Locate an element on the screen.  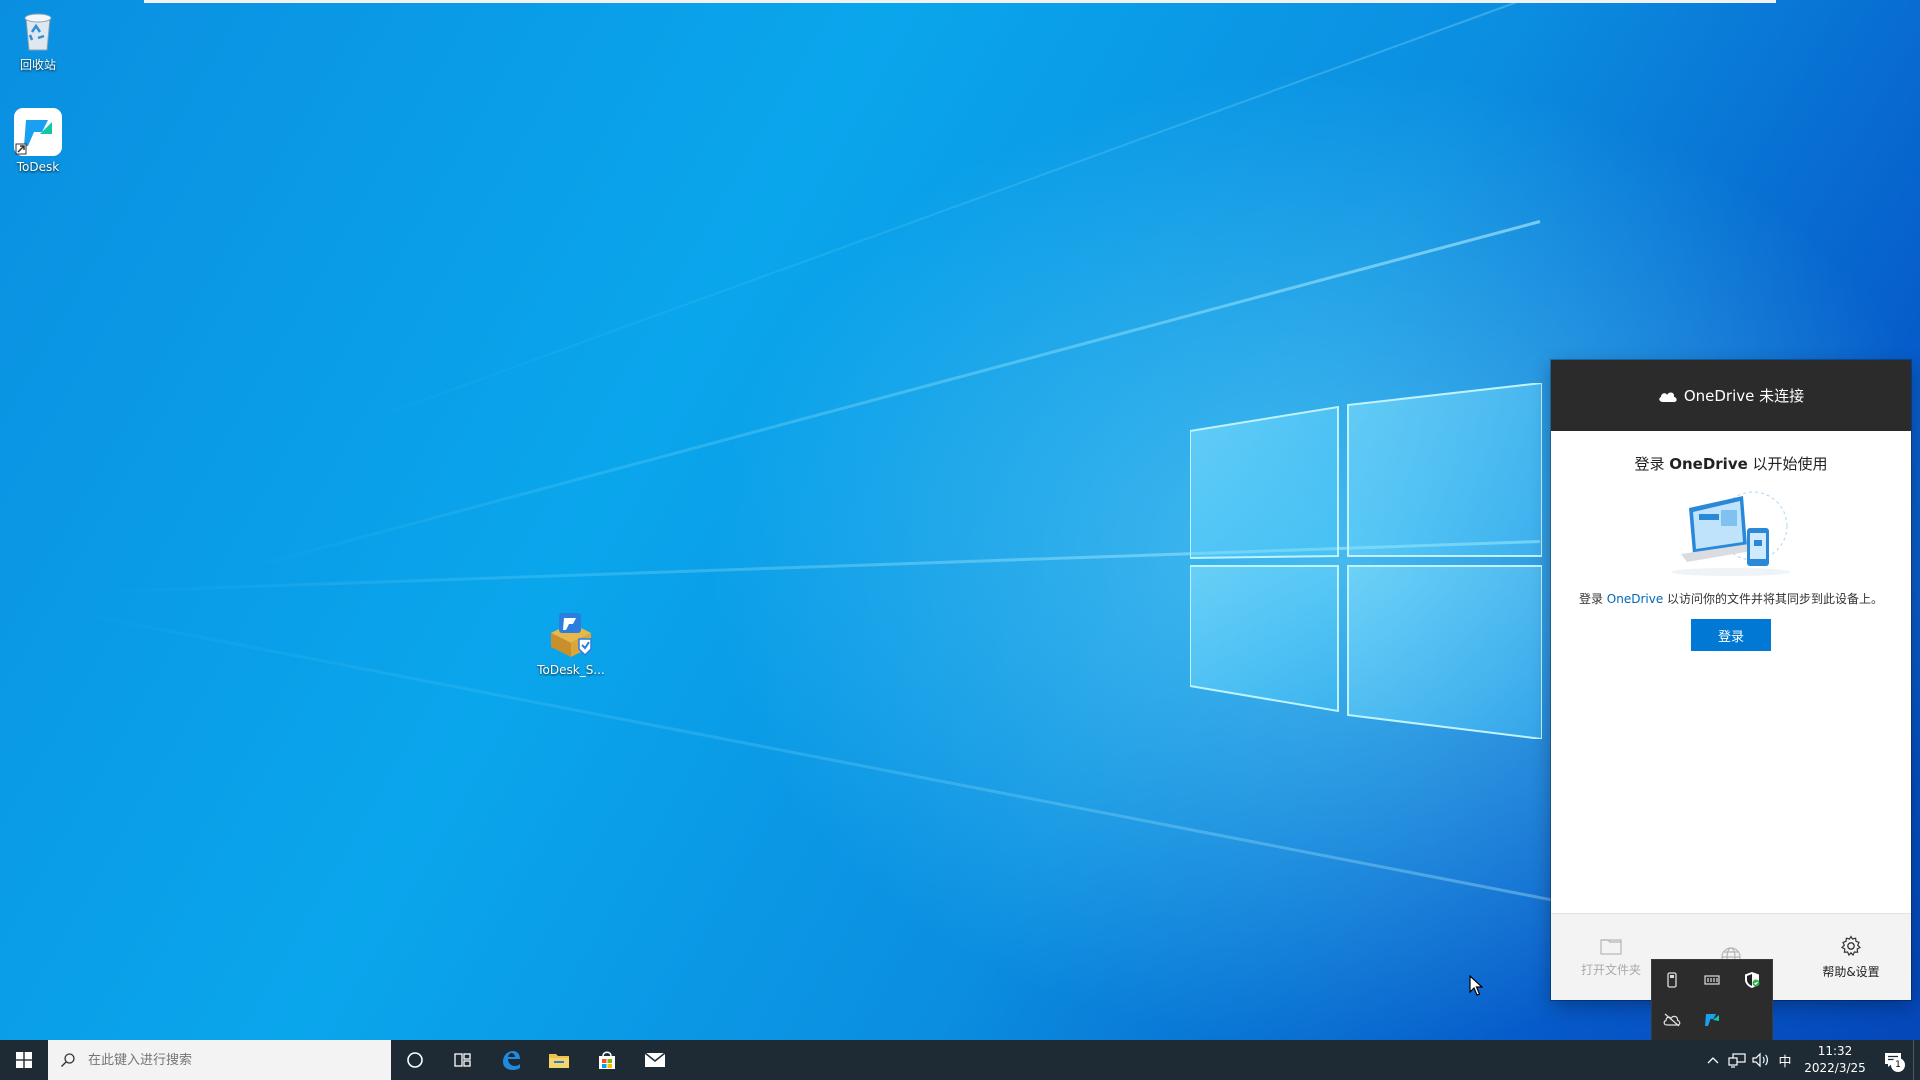
tray-item-todesk is located at coordinates (1712, 1020).